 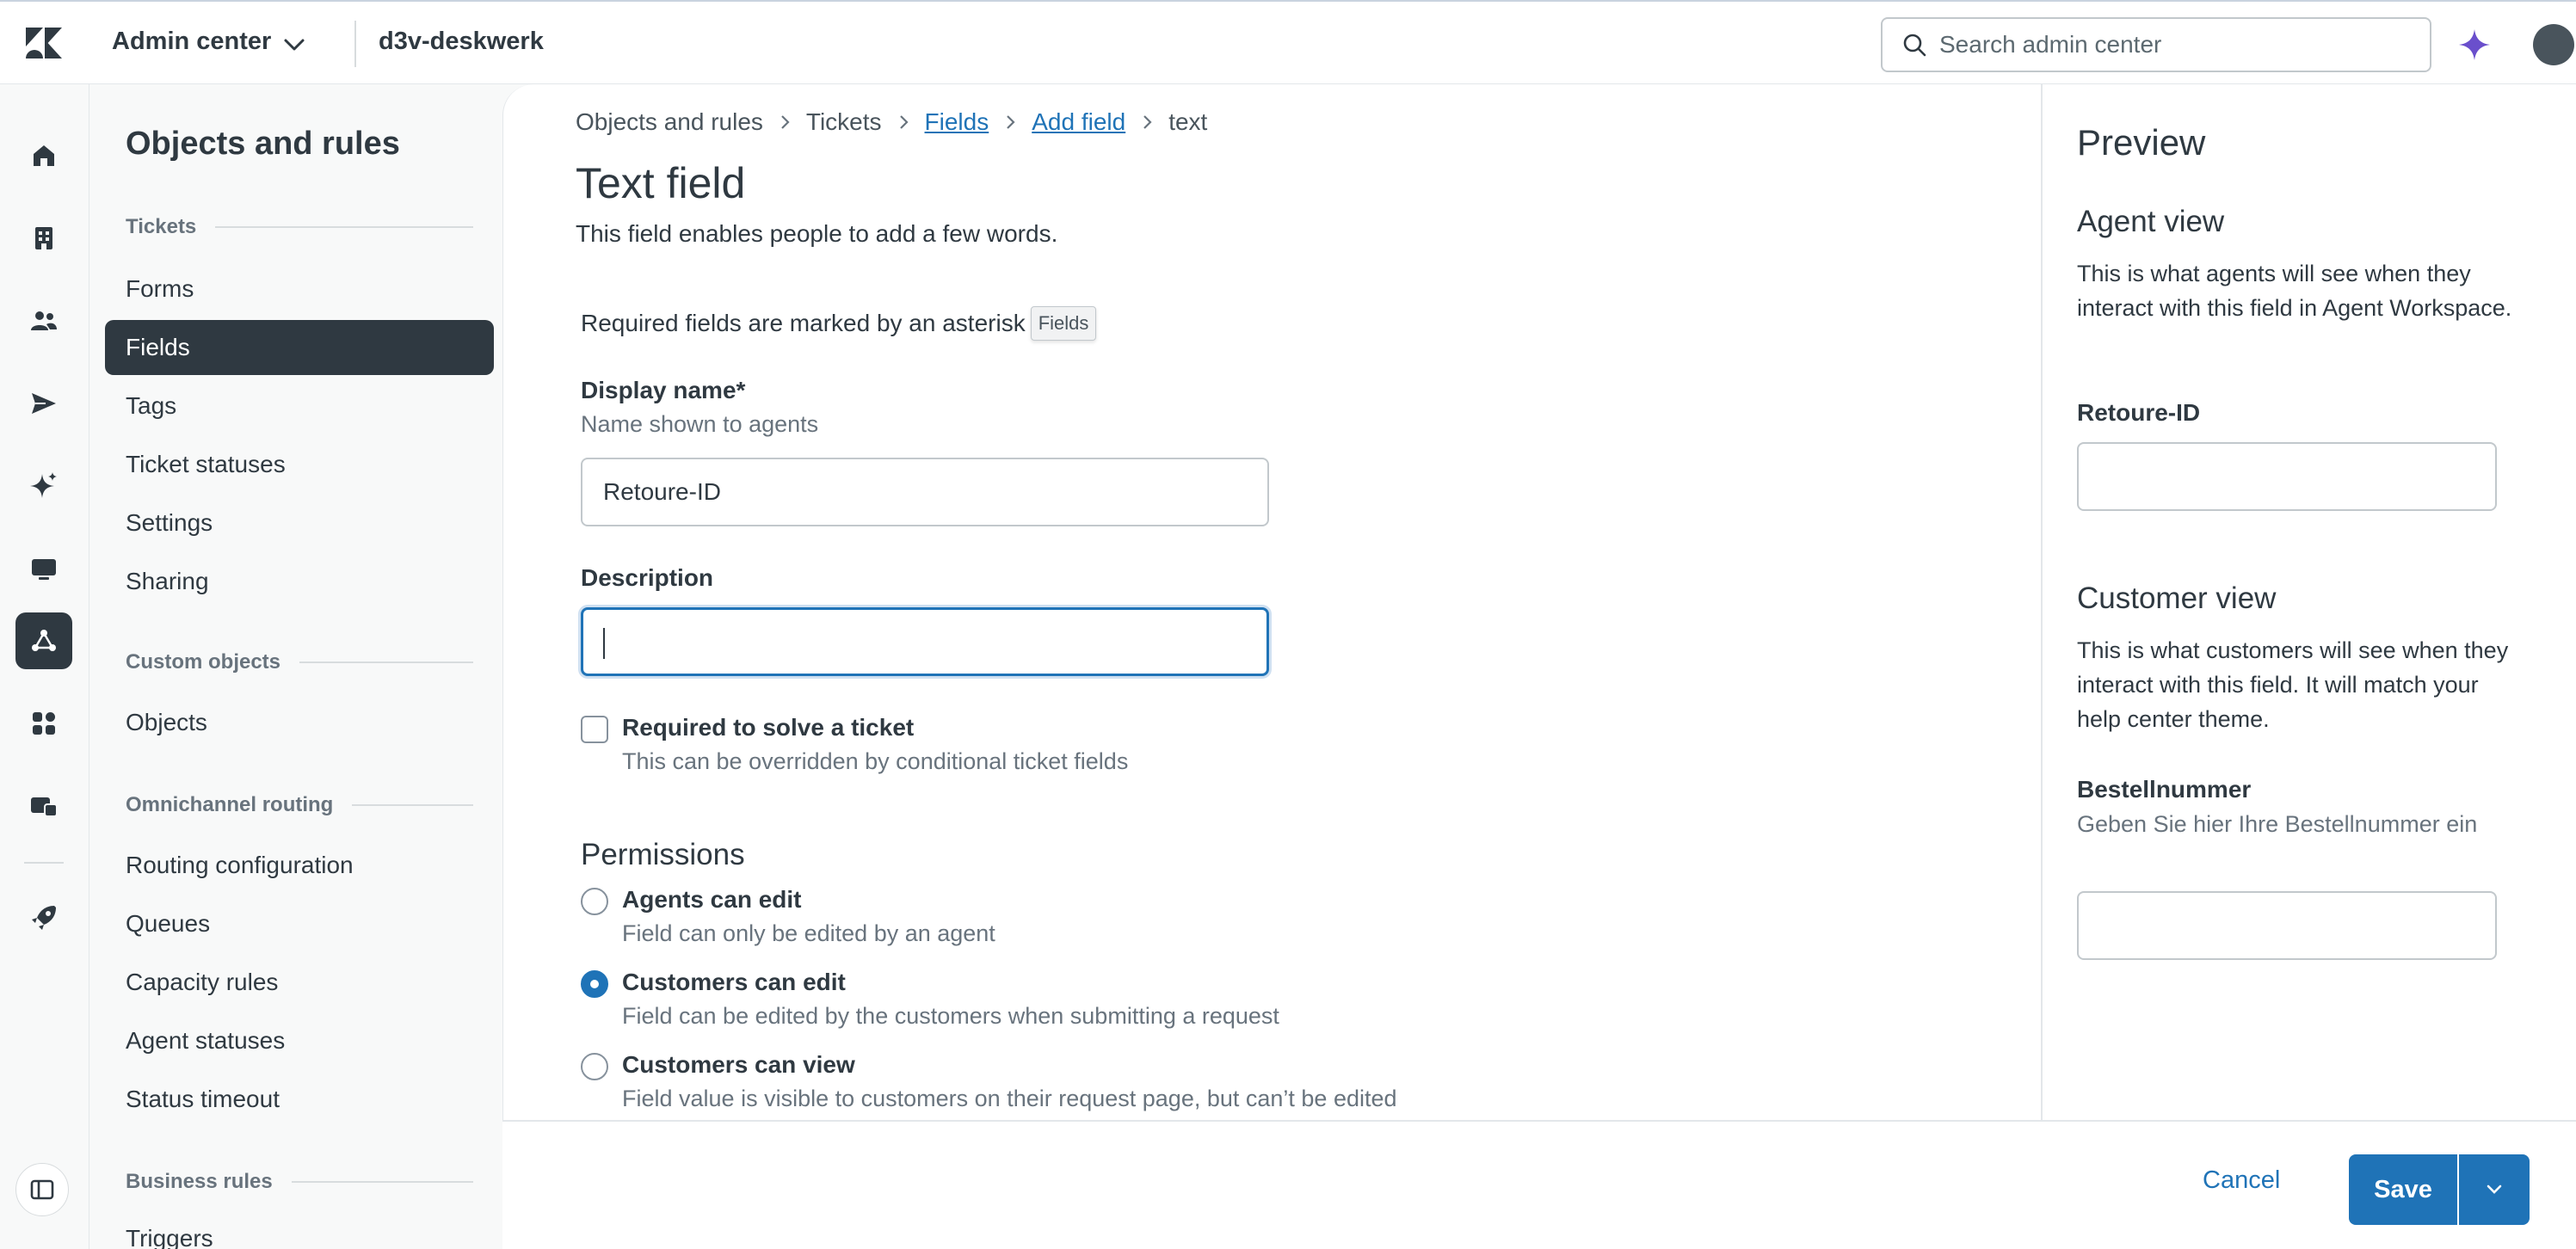 I want to click on permission-agents-edit-label: Agents can edit, so click(x=711, y=900).